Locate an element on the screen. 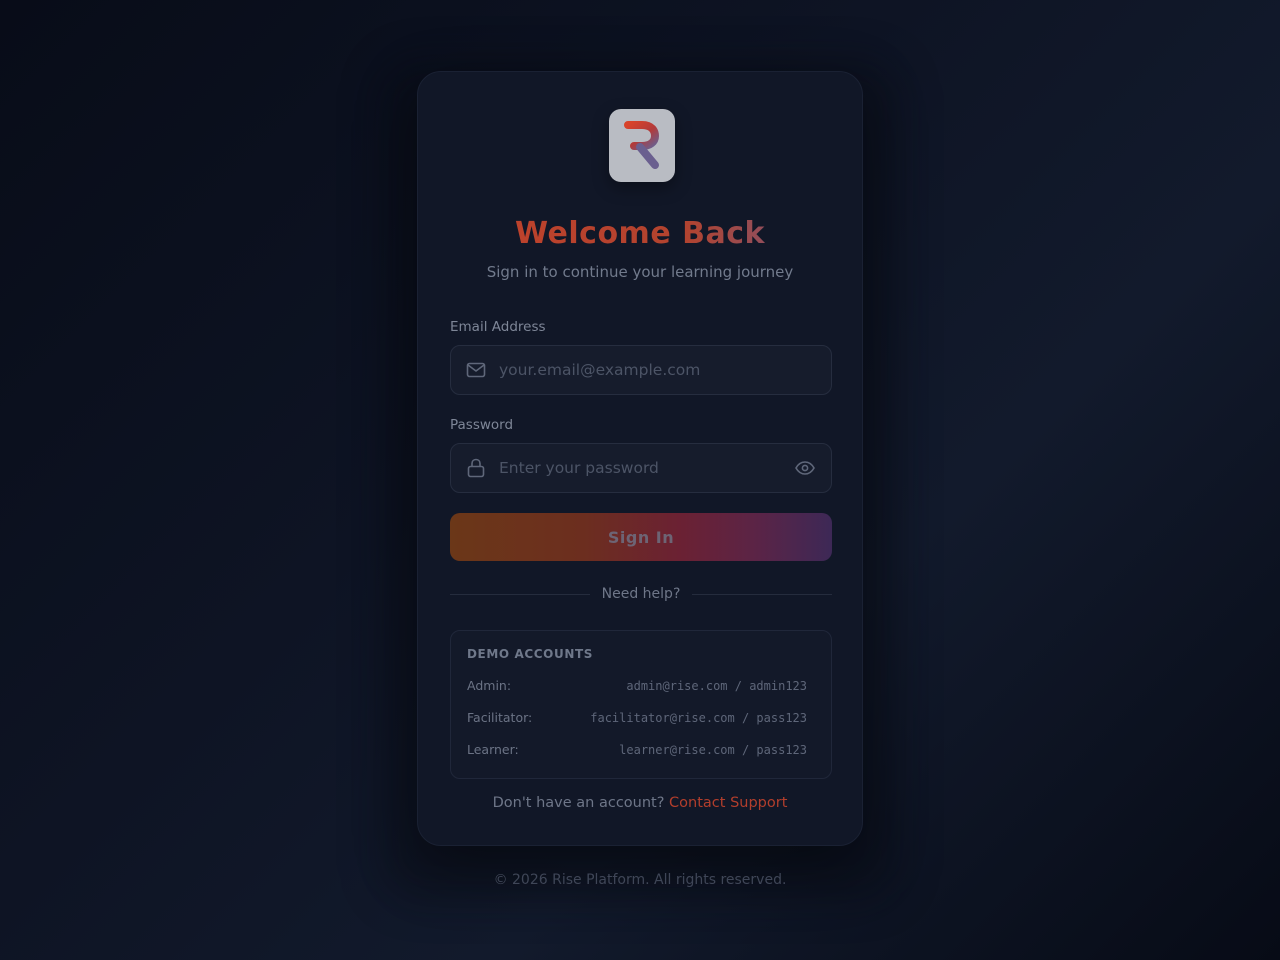  demo-account-row-learner: Learner: learner@rise.com / pass123 is located at coordinates (637, 749).